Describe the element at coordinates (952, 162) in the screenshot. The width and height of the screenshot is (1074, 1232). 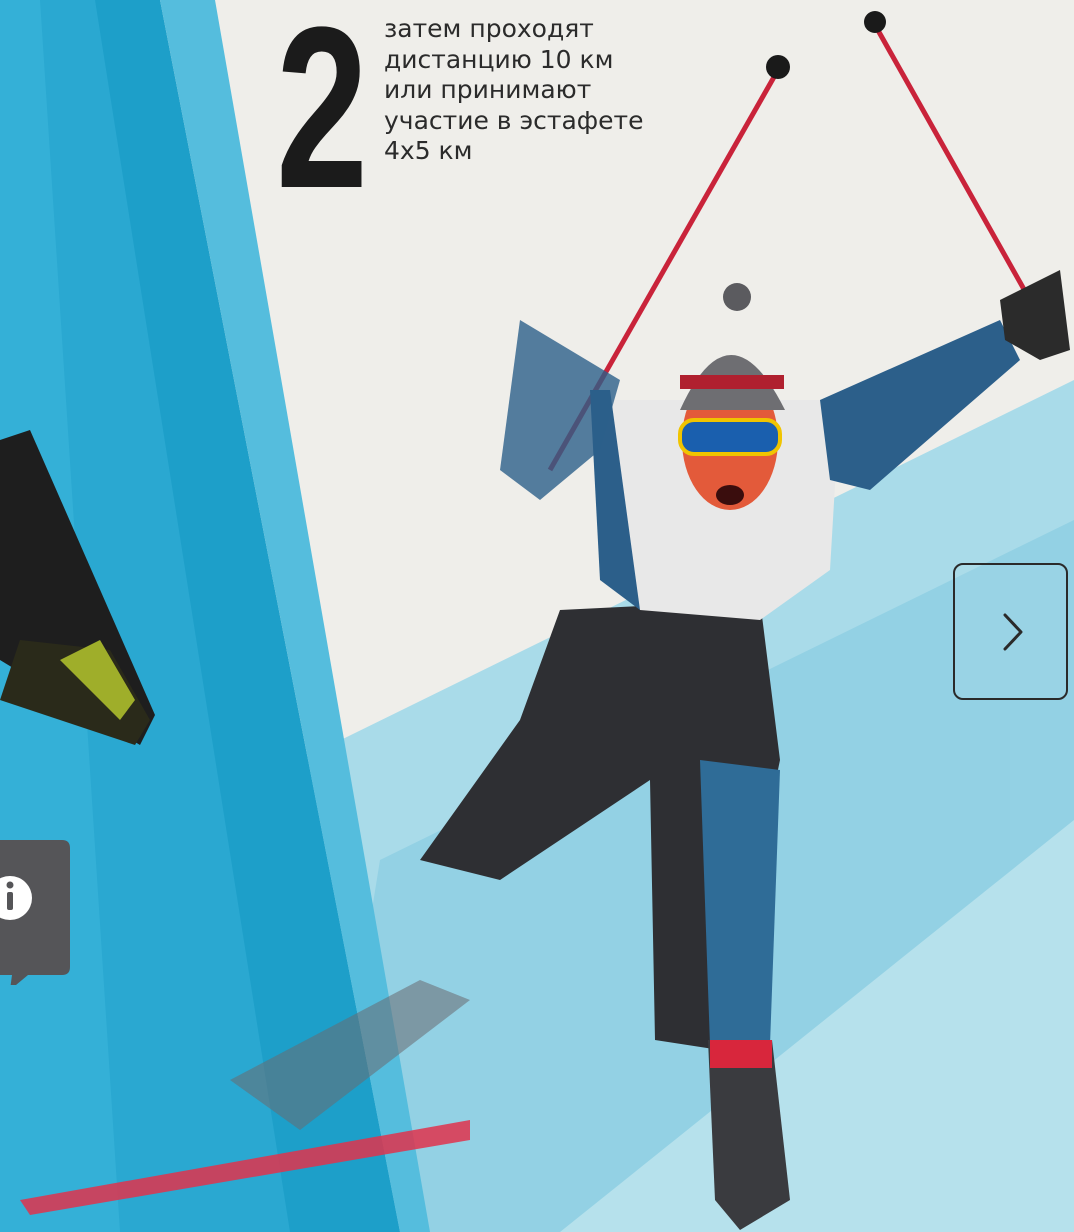
I see `ski-pole-far-hand` at that location.